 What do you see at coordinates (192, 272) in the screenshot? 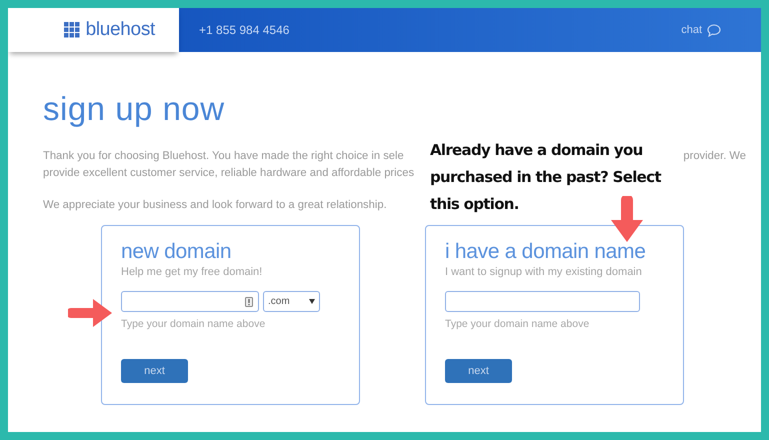
I see `card-subtitle: Help me get my free domain!` at bounding box center [192, 272].